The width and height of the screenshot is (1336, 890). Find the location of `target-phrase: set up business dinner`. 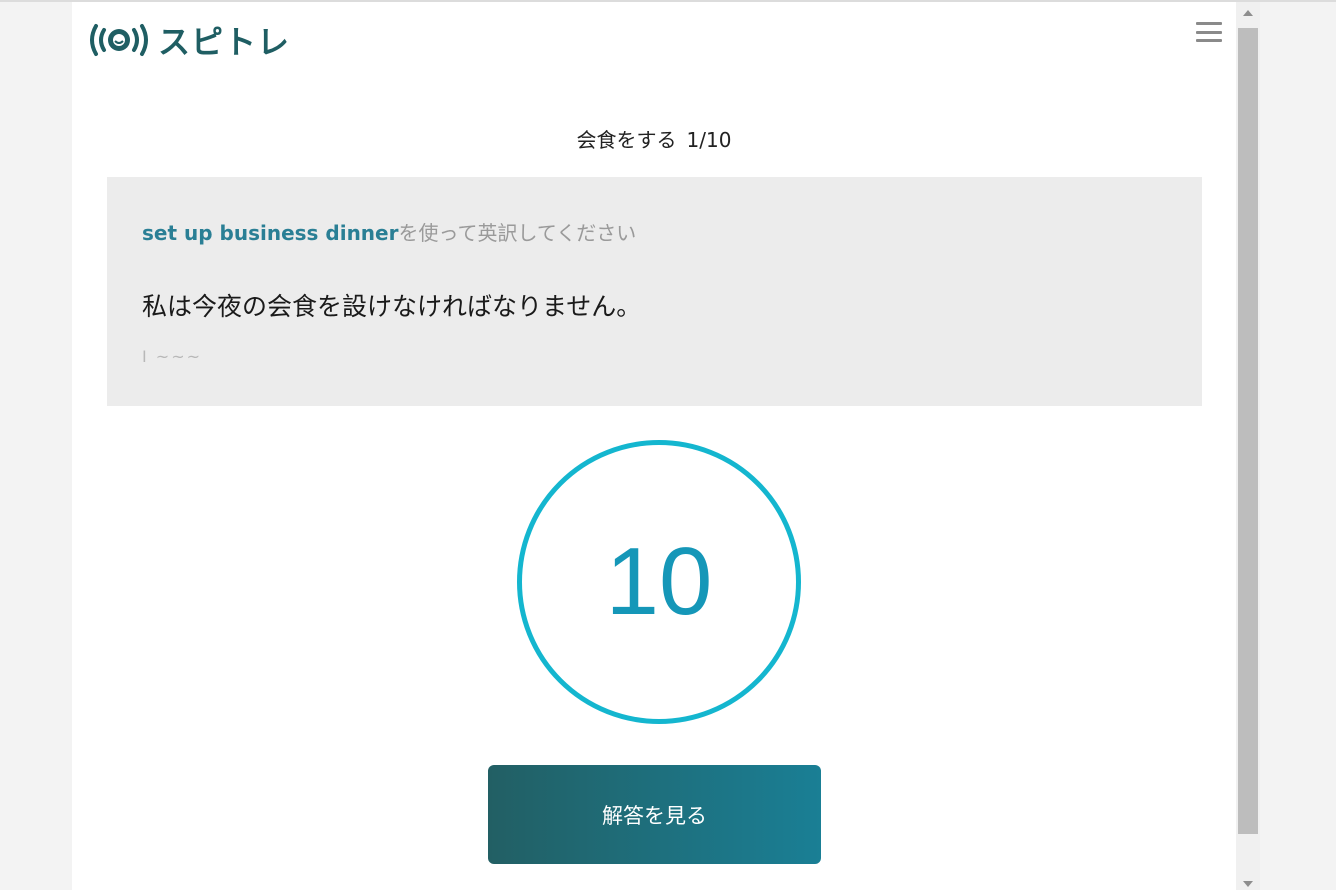

target-phrase: set up business dinner is located at coordinates (270, 233).